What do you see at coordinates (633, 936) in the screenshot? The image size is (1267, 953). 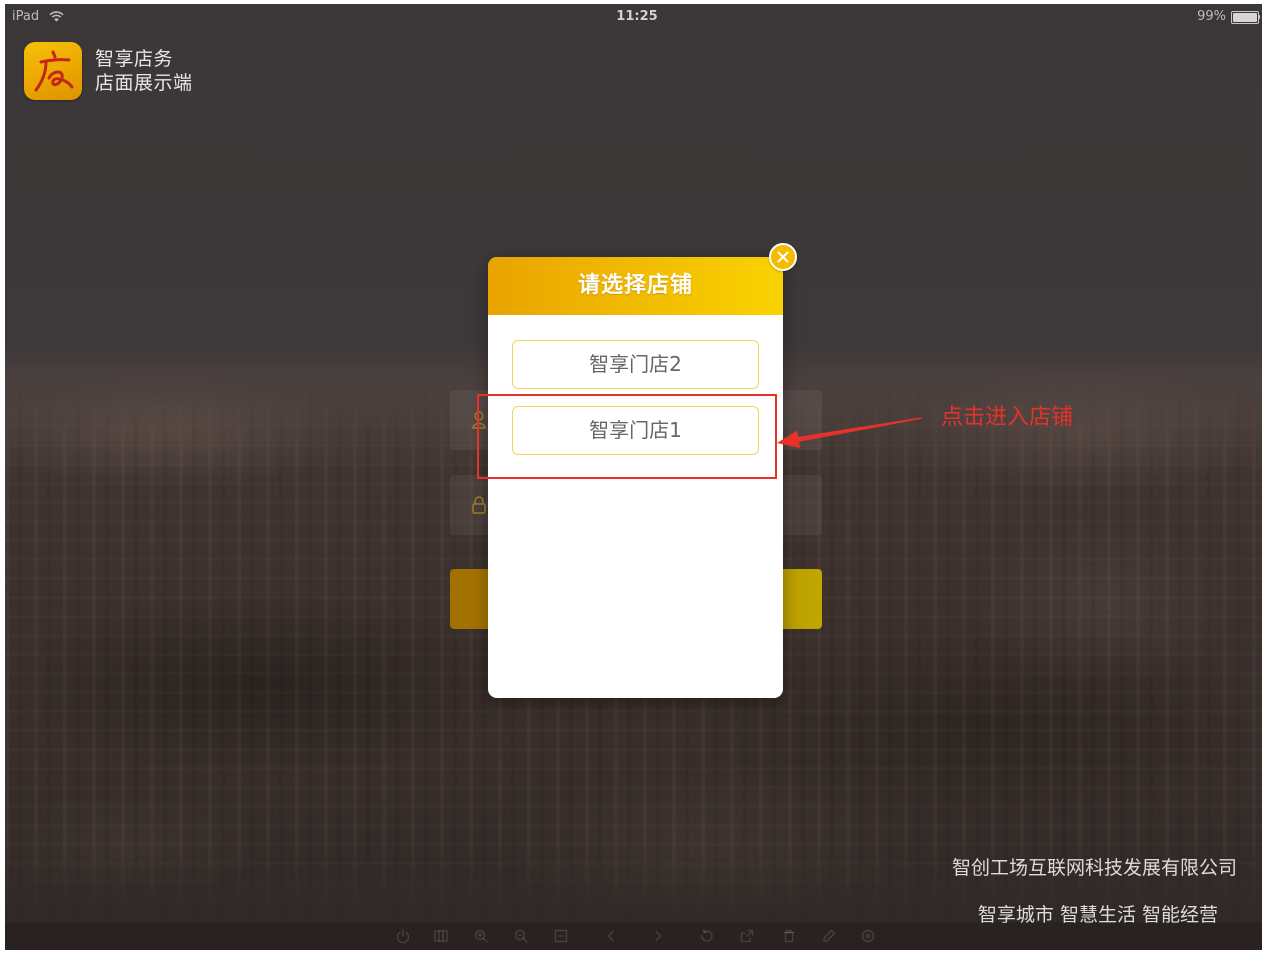 I see `viewer-toolbar` at bounding box center [633, 936].